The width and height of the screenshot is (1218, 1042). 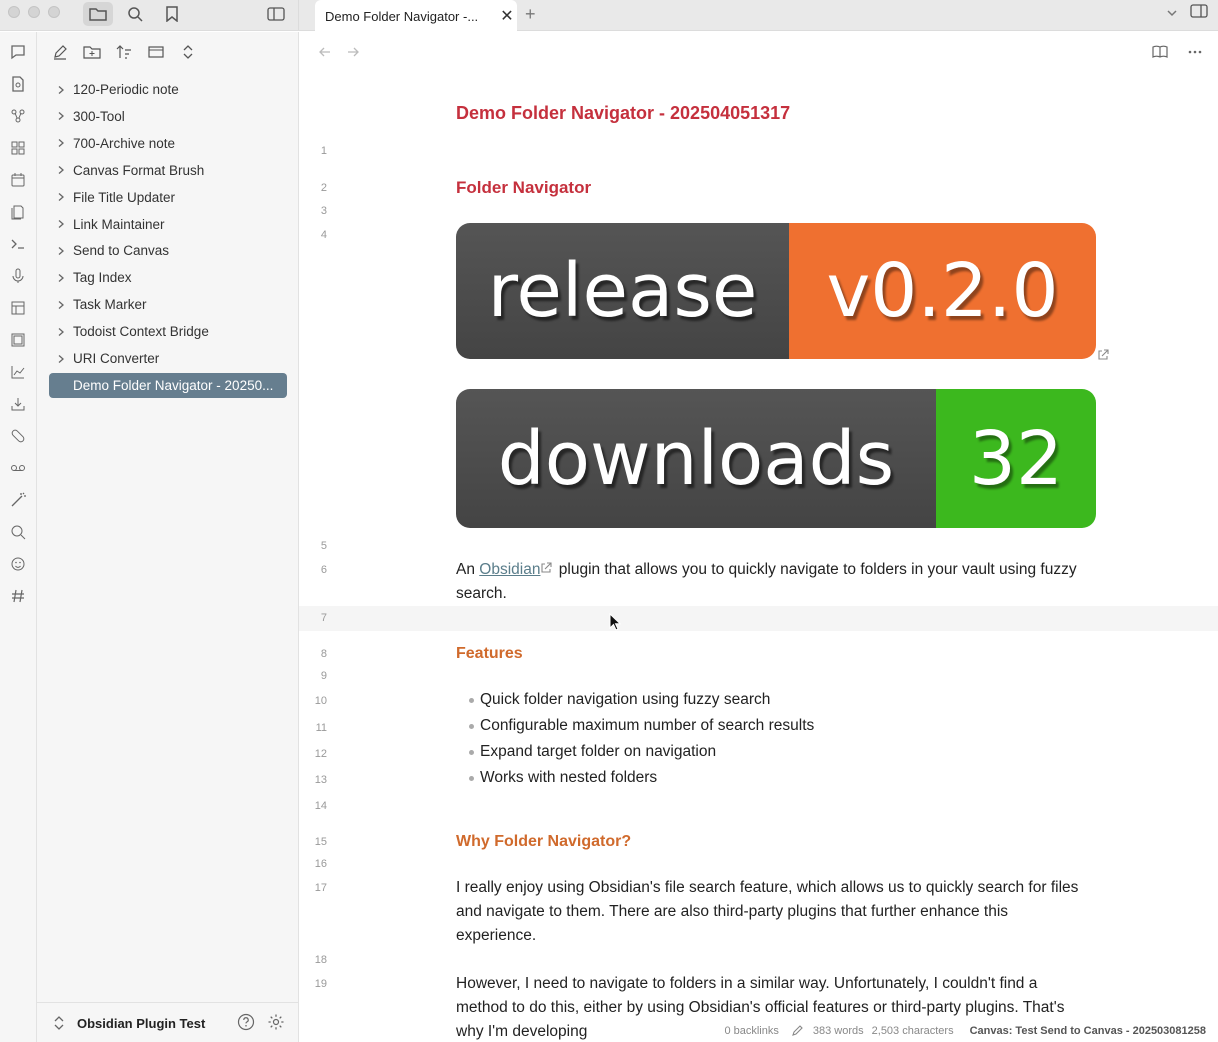 I want to click on tree-item-folder: Link Maintainer, so click(x=168, y=224).